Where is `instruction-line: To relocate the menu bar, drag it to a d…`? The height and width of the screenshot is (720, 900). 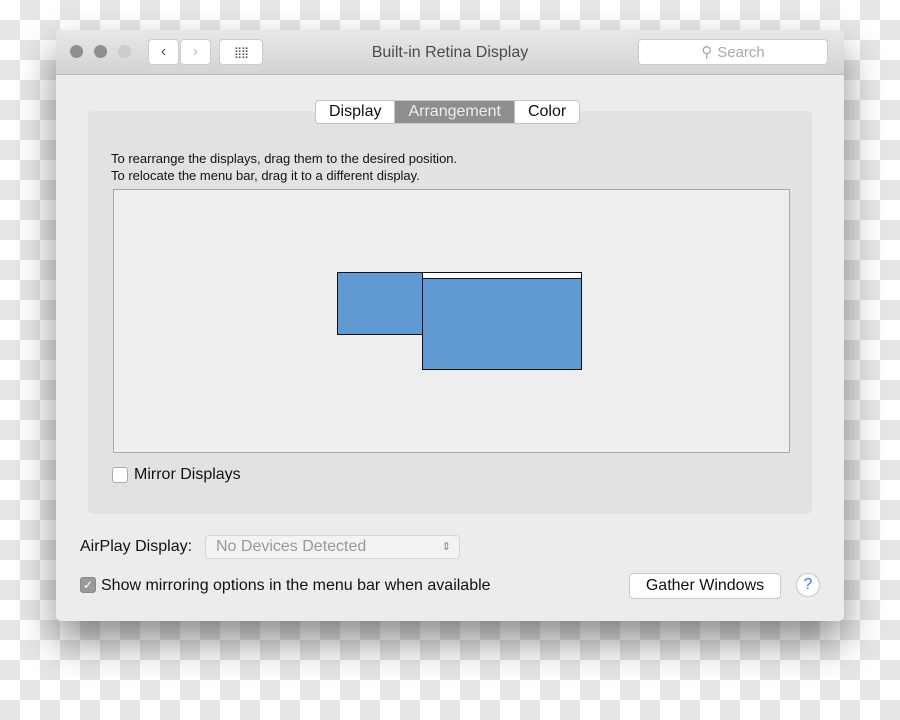 instruction-line: To relocate the menu bar, drag it to a d… is located at coordinates (265, 175).